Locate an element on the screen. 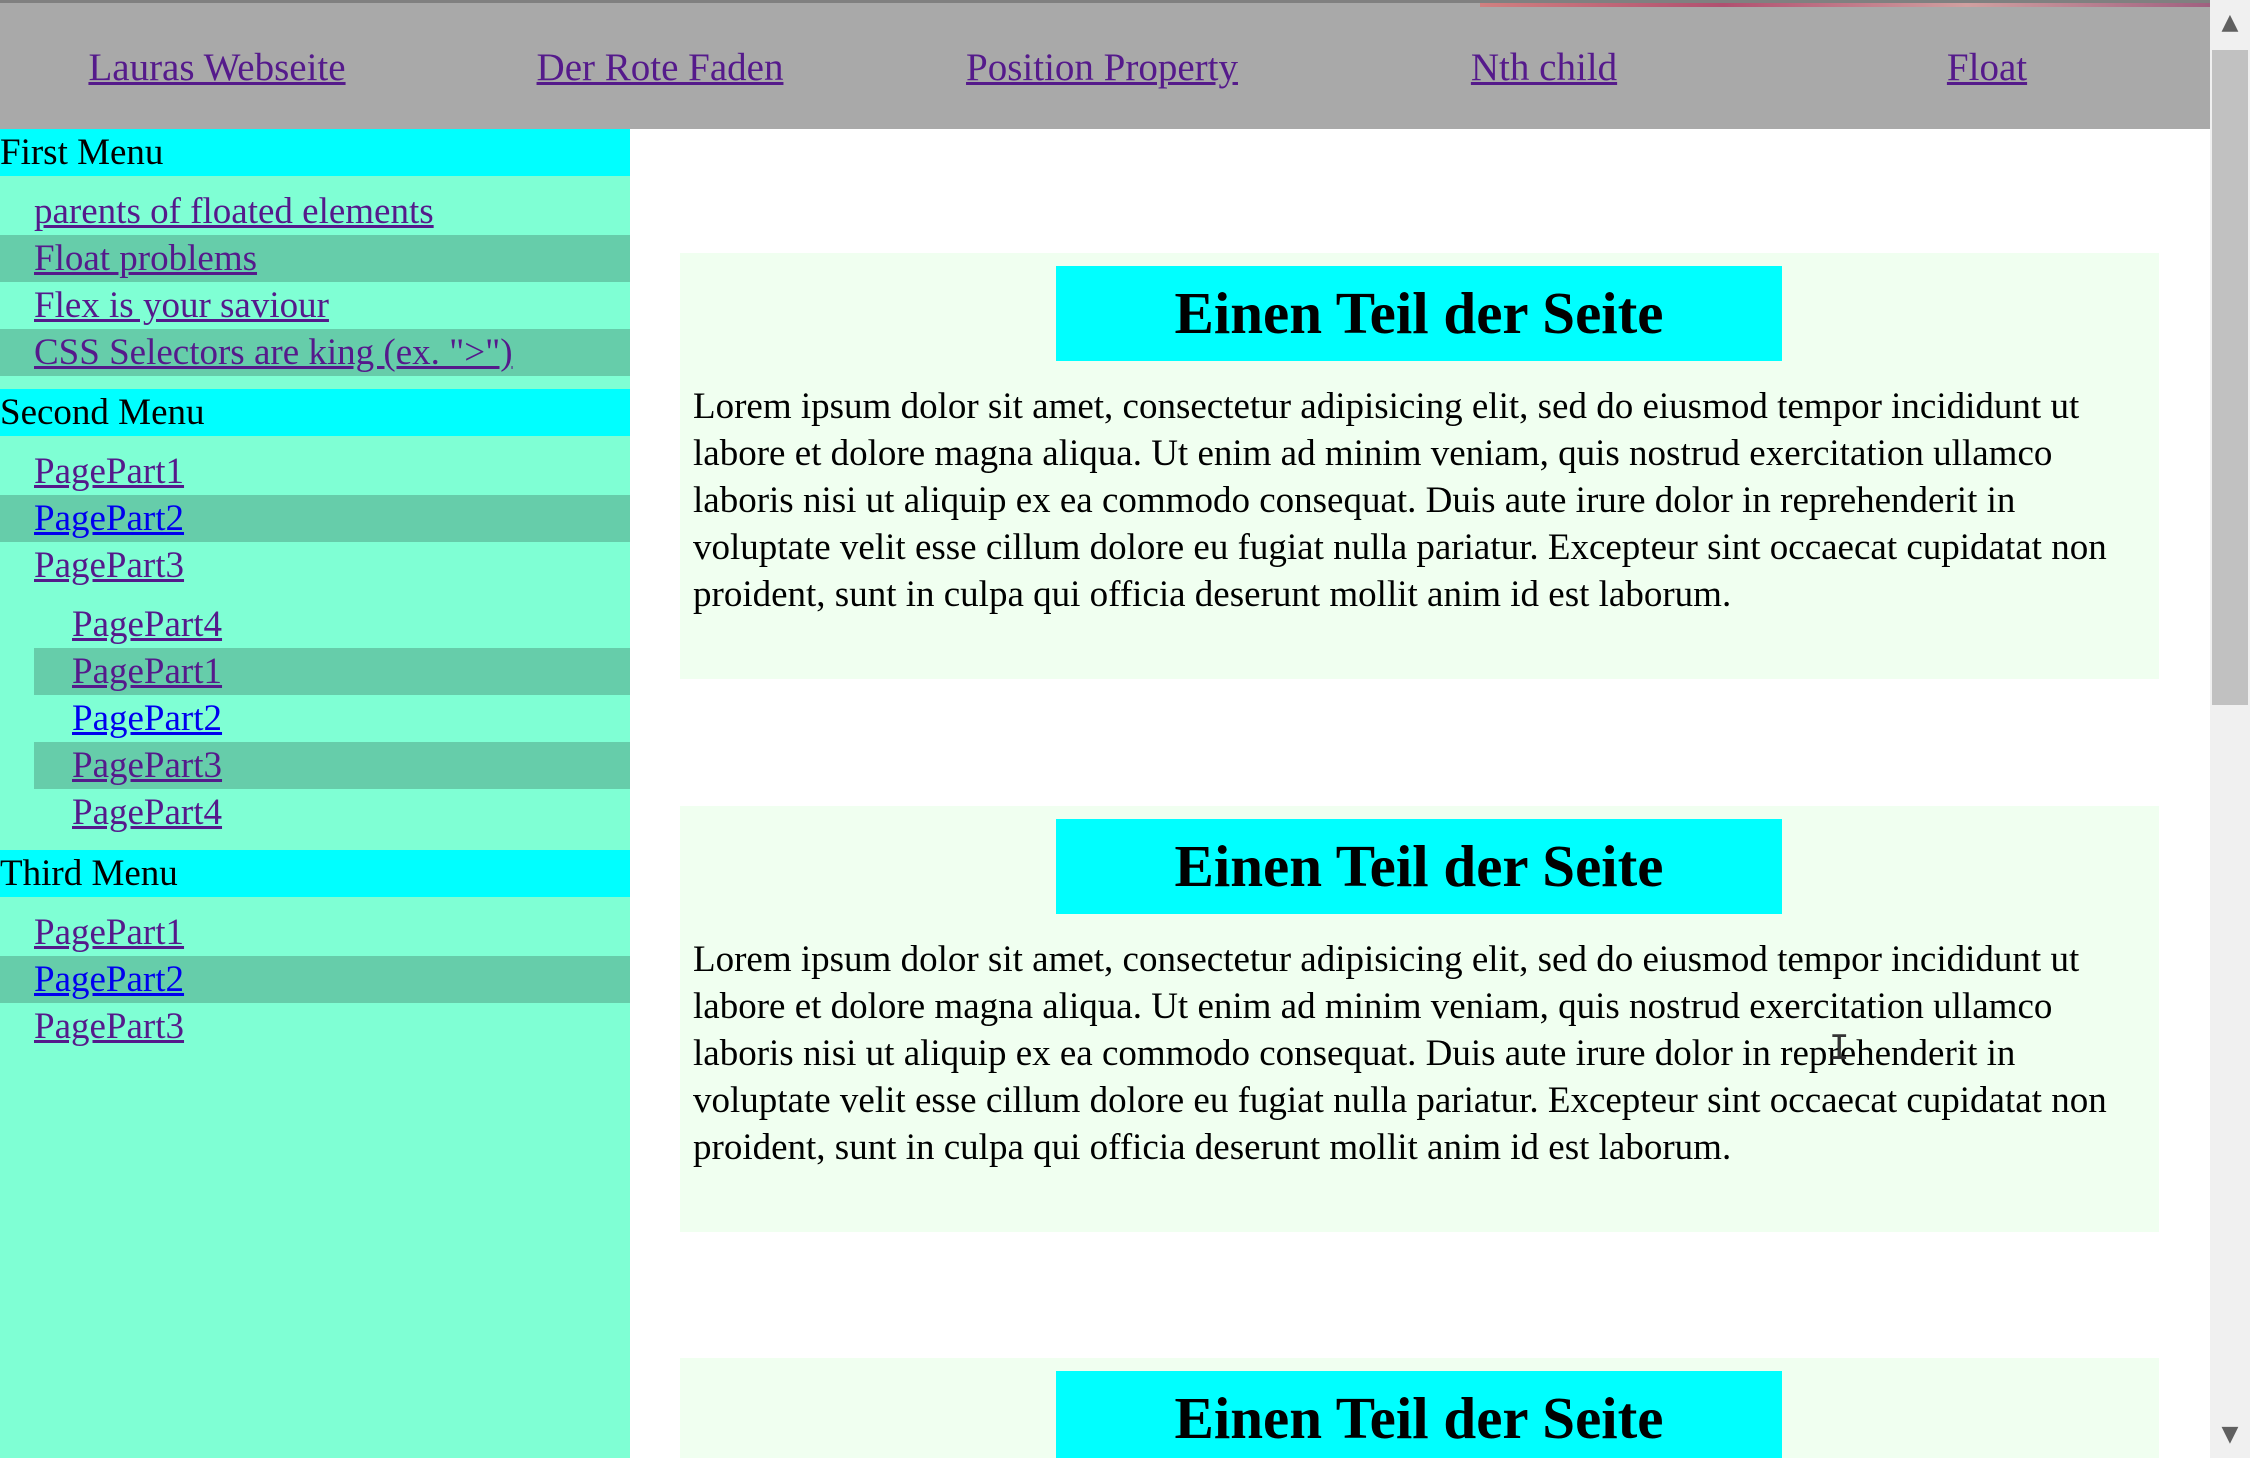 Image resolution: width=2250 pixels, height=1458 pixels. submenu-item-pagepart1: PagePart1 is located at coordinates (332, 671).